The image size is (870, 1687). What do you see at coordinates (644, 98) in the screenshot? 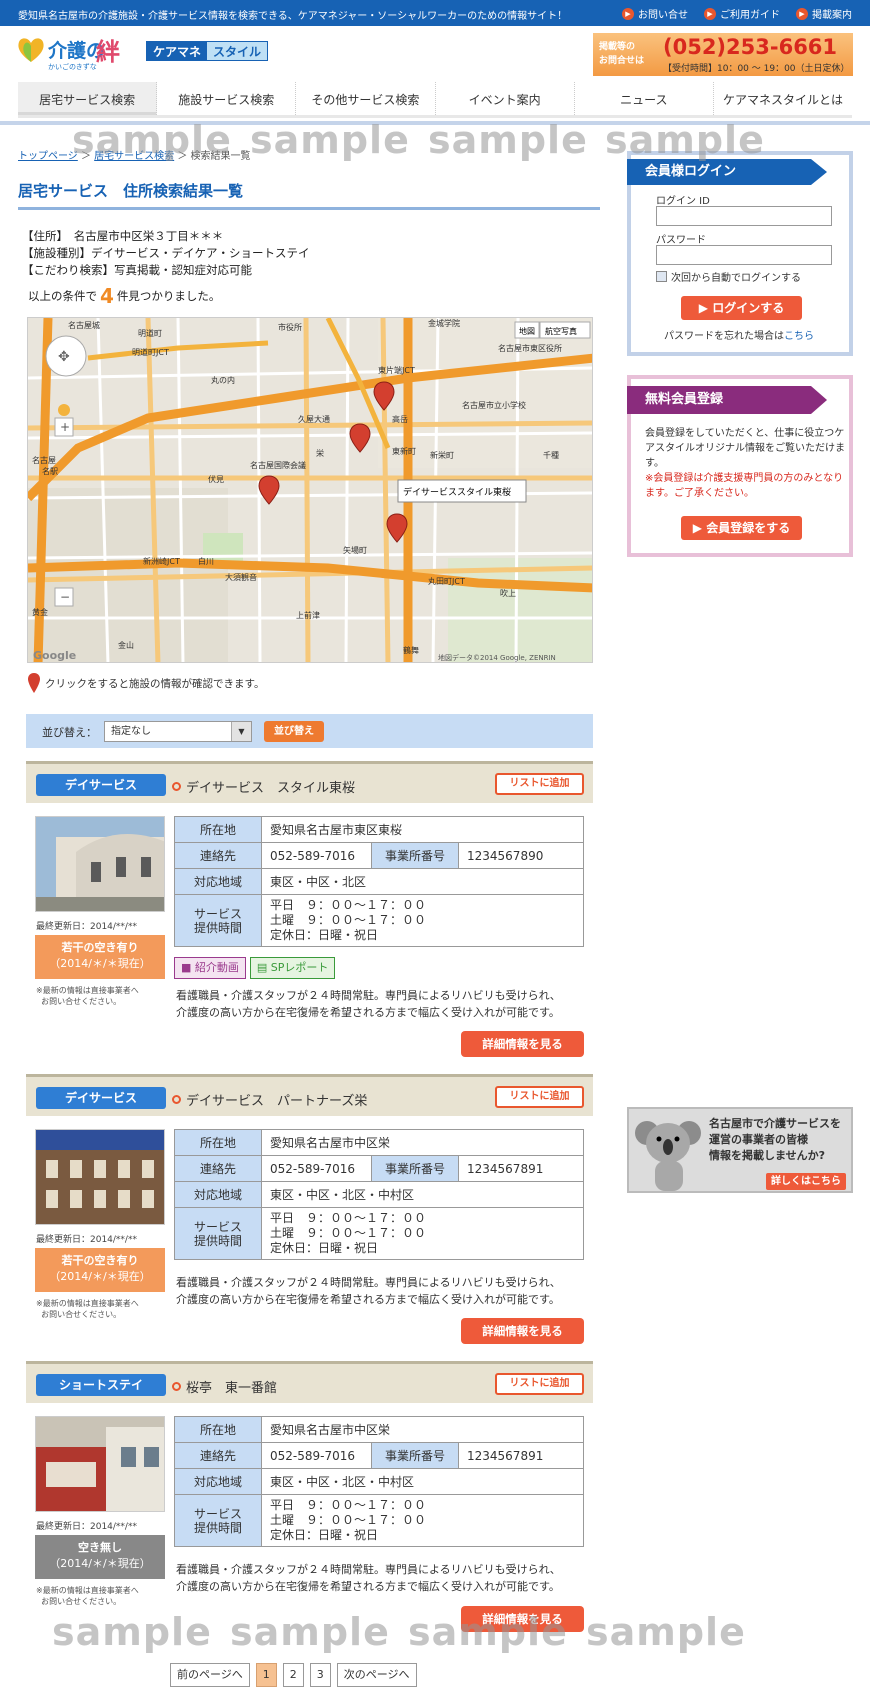
I see `nav-news: ニュース` at bounding box center [644, 98].